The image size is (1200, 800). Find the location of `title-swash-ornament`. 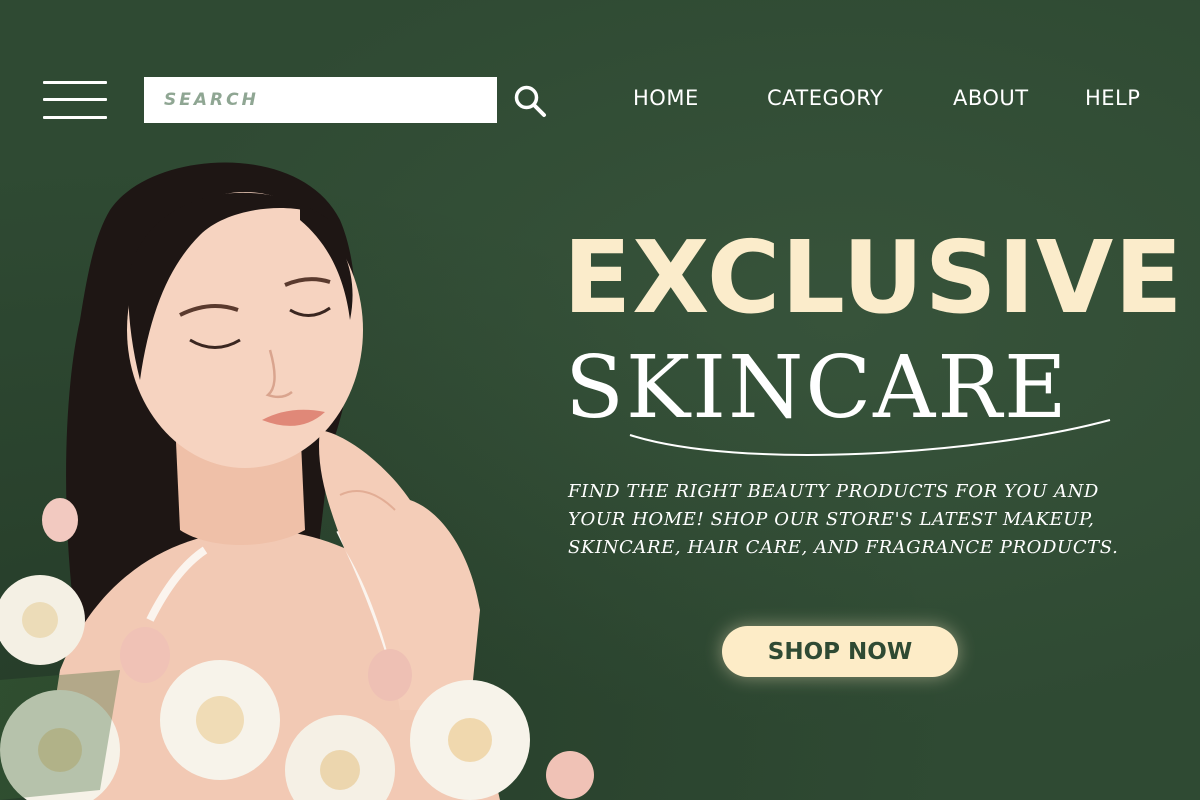

title-swash-ornament is located at coordinates (870, 437).